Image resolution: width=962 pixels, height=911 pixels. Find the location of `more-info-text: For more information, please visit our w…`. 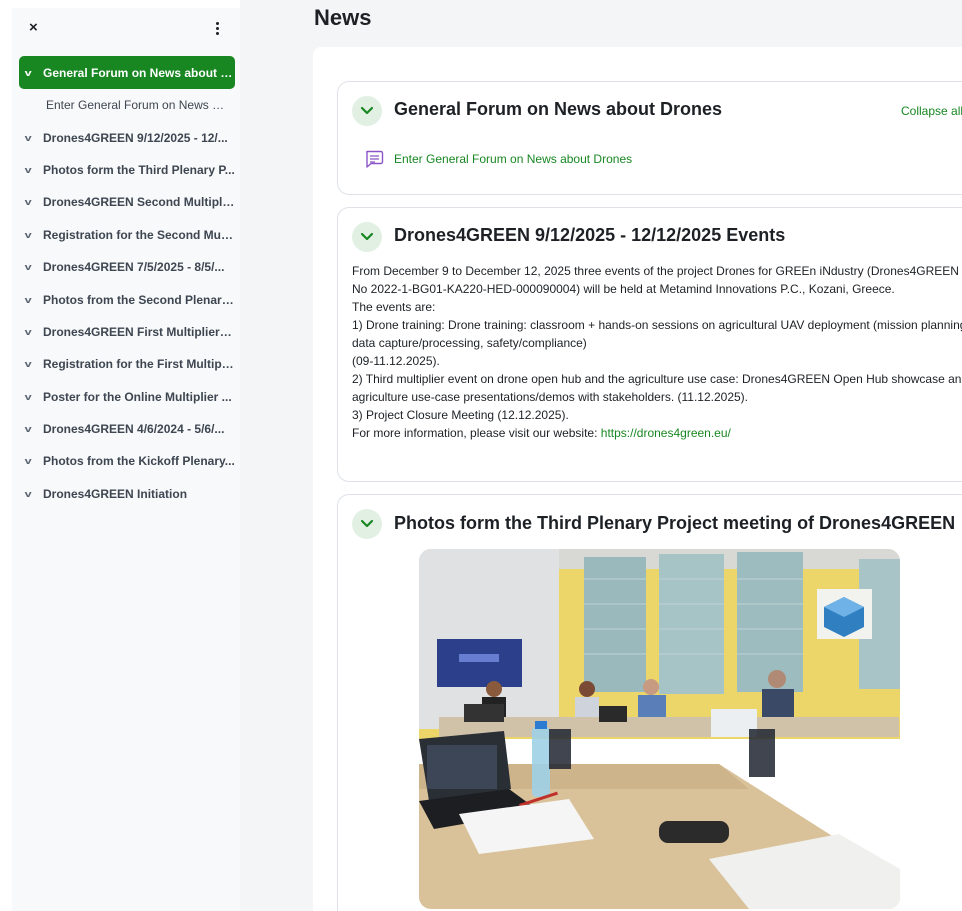

more-info-text: For more information, please visit our w… is located at coordinates (476, 433).